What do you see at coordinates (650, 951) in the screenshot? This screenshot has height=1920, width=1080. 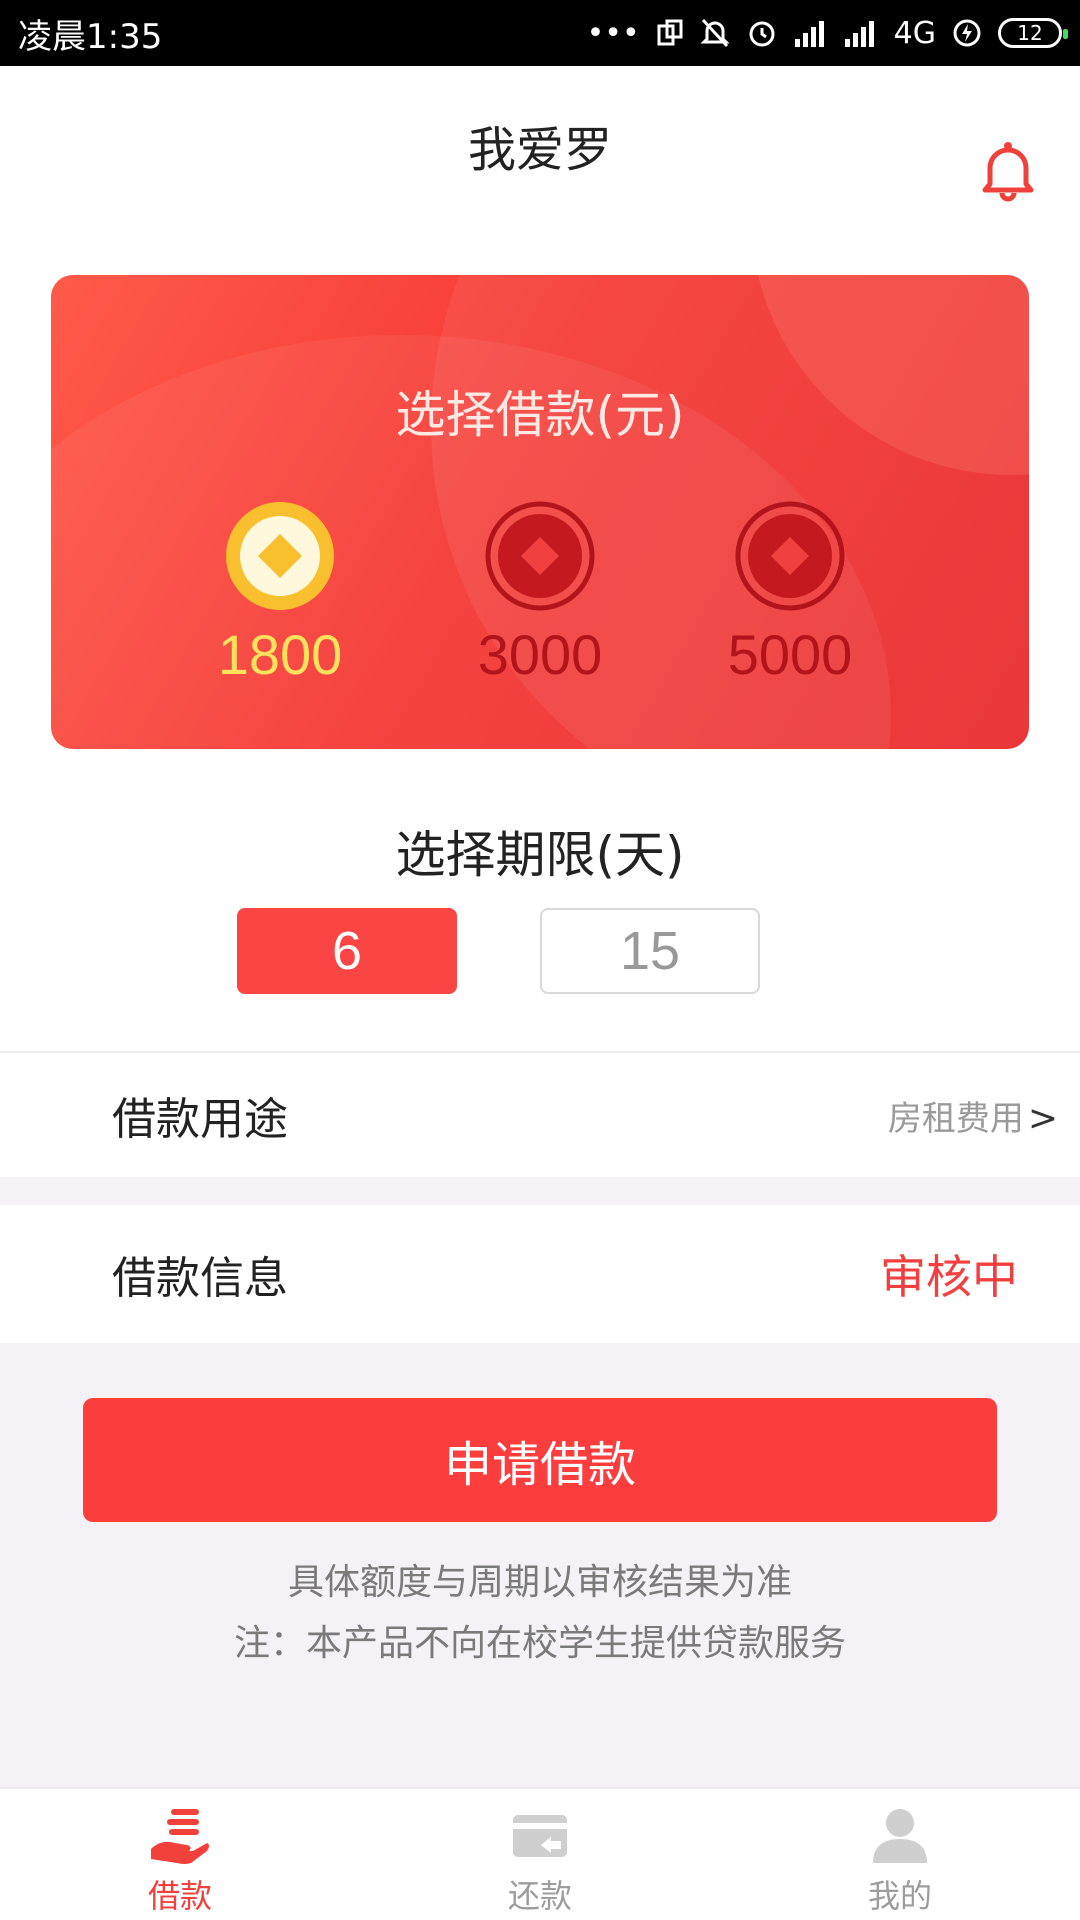 I see `period-option-15: 15` at bounding box center [650, 951].